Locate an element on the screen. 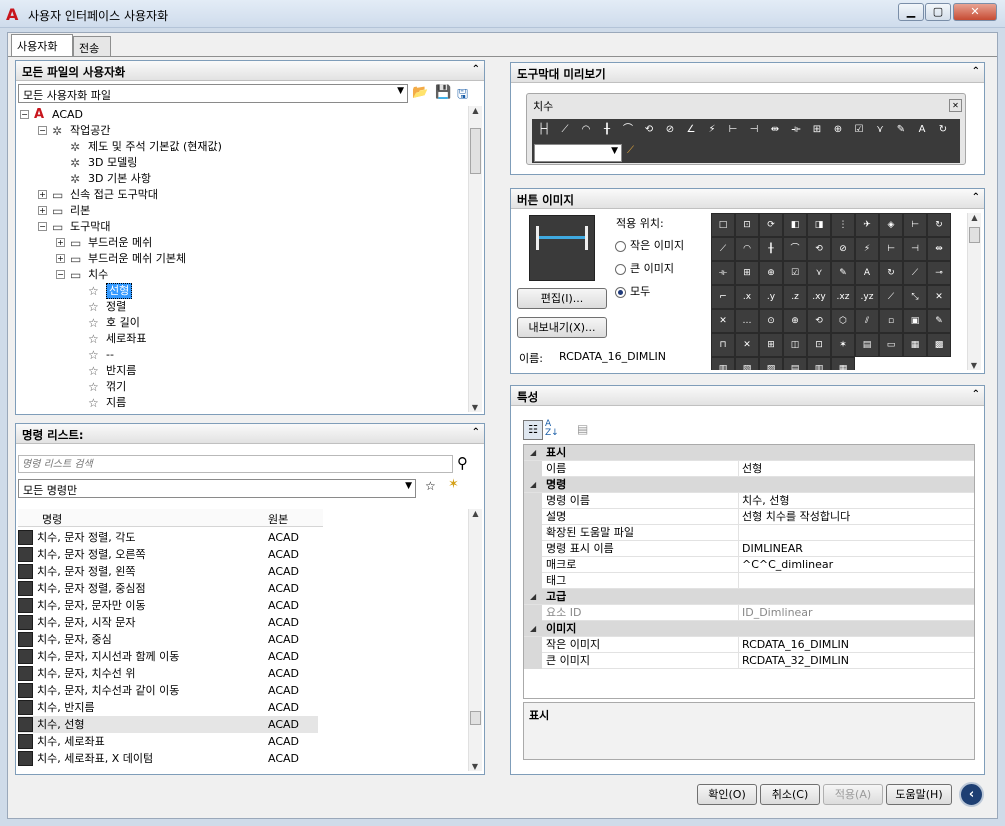 Image resolution: width=1005 pixels, height=826 pixels. gallery-image-icon: ⬡ is located at coordinates (843, 321).